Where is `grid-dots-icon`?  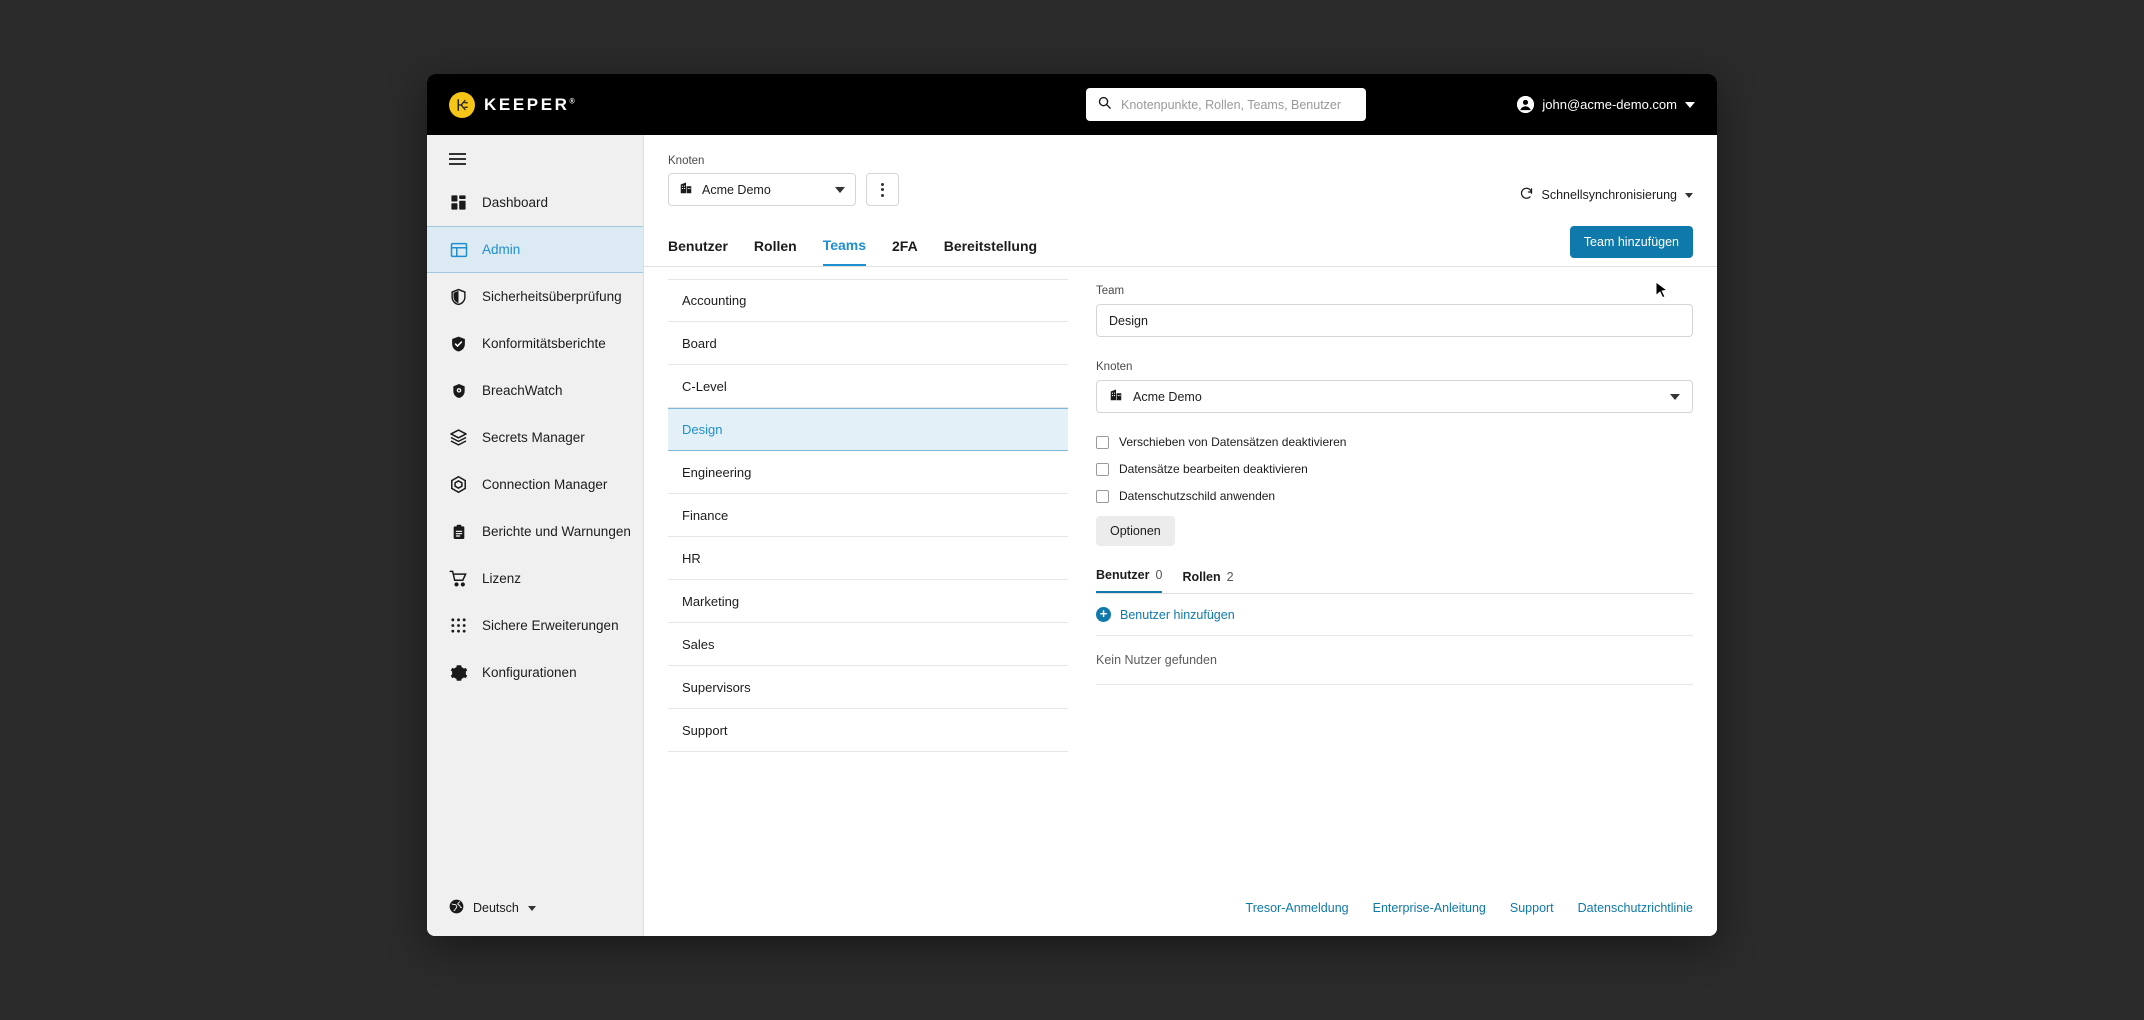
grid-dots-icon is located at coordinates (458, 625).